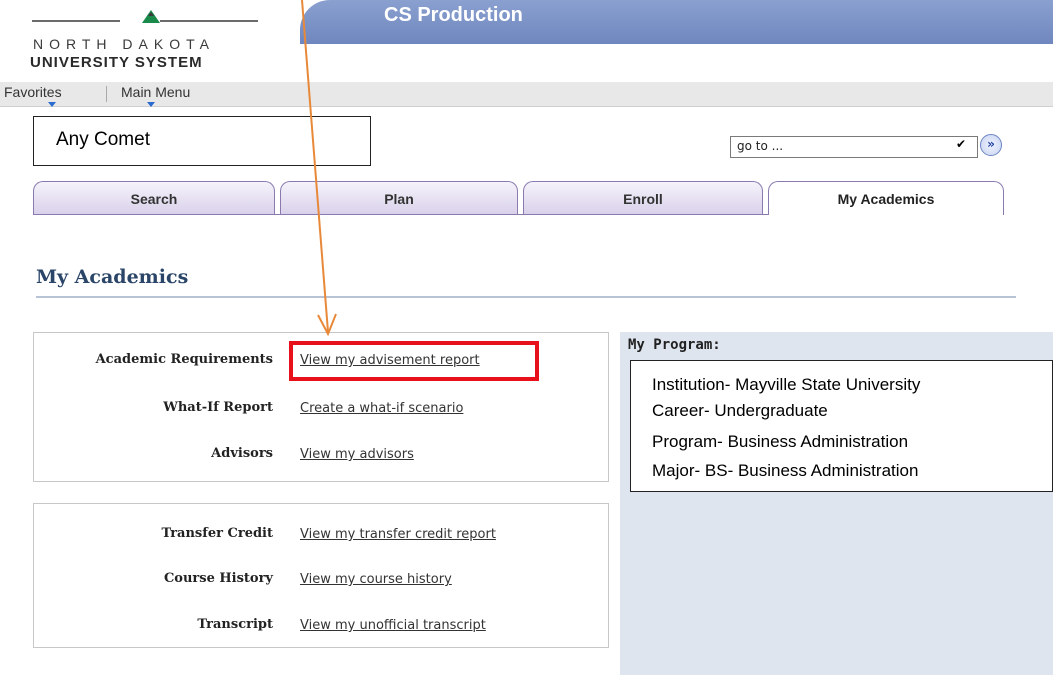 This screenshot has height=675, width=1053. I want to click on menu-bar: Favorites Main Menu, so click(526, 94).